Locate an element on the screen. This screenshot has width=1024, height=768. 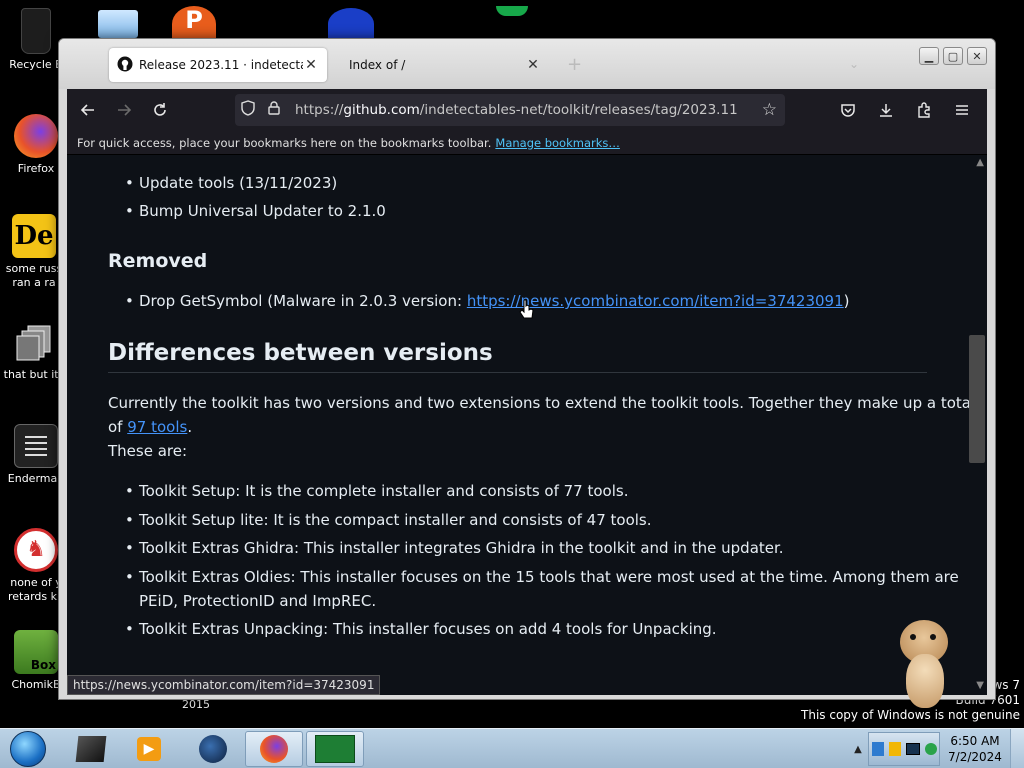
media-player-icon: ▶ is located at coordinates (149, 749).